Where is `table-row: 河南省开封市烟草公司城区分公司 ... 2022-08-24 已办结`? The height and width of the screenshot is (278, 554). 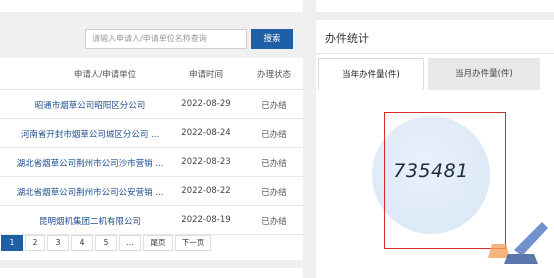
table-row: 河南省开封市烟草公司城区分公司 ... 2022-08-24 已办结 is located at coordinates (151, 133).